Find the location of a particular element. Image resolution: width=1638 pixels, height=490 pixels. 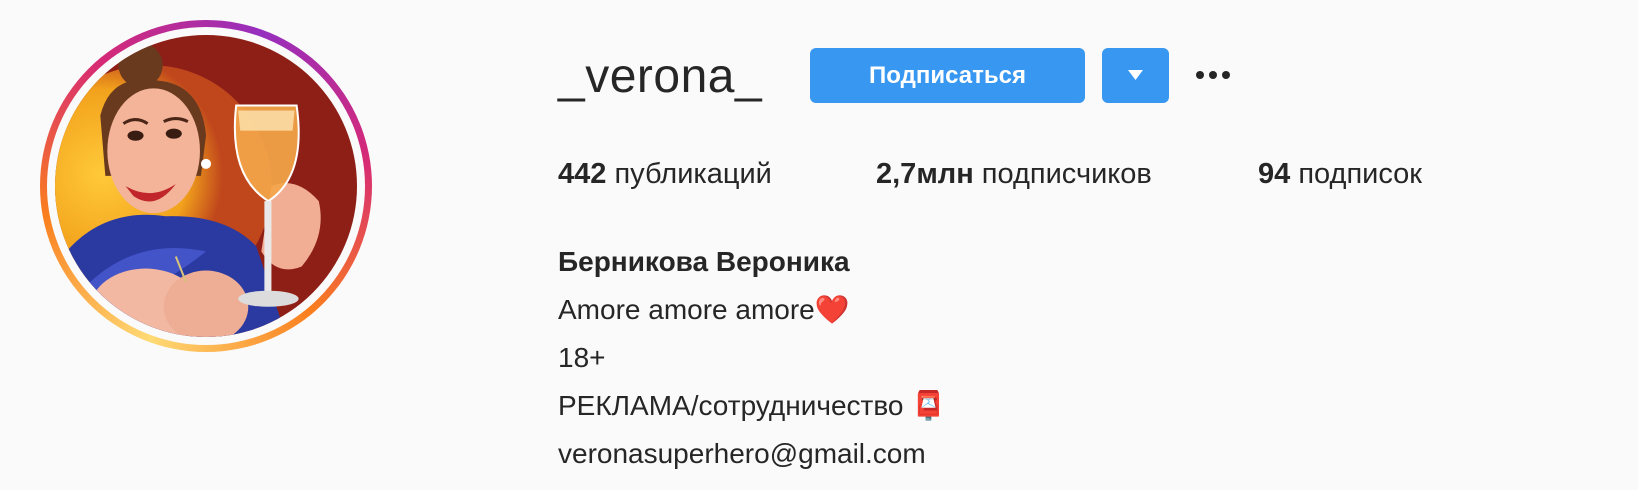

followers-label: подписчиков is located at coordinates (1066, 174).